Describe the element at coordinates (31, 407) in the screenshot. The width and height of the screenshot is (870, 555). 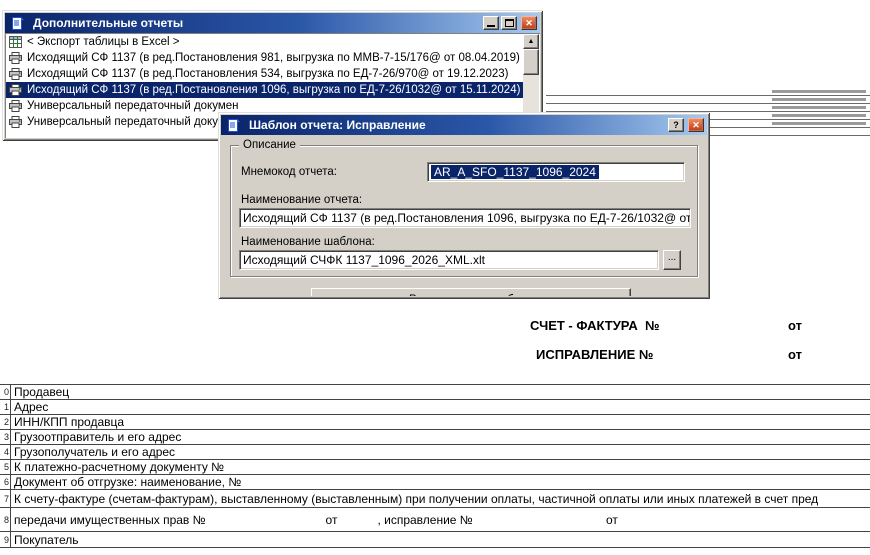
I see `row-label: Адрес` at that location.